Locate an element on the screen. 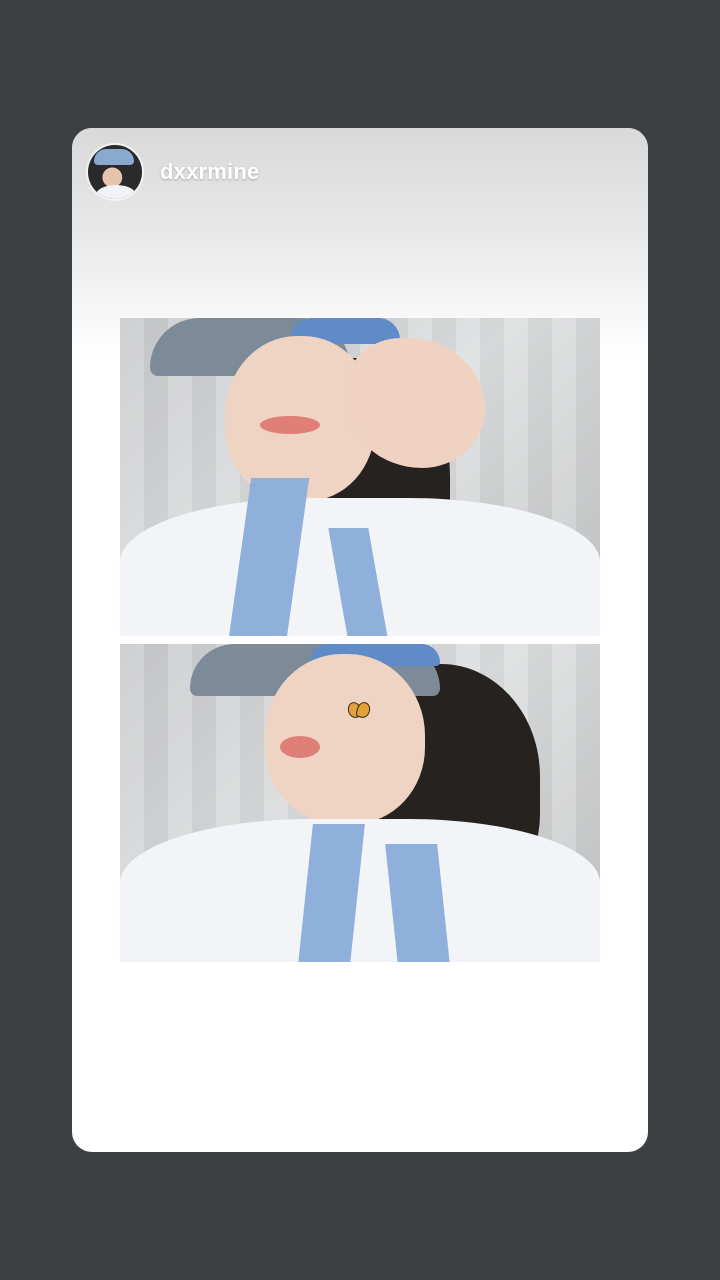  avatar-cap is located at coordinates (114, 157).